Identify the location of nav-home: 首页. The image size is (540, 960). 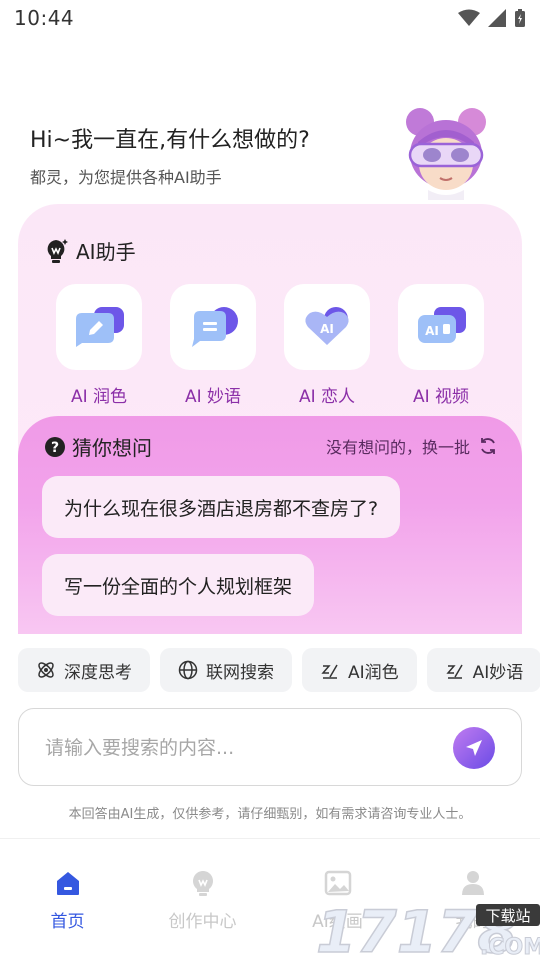
(67, 899).